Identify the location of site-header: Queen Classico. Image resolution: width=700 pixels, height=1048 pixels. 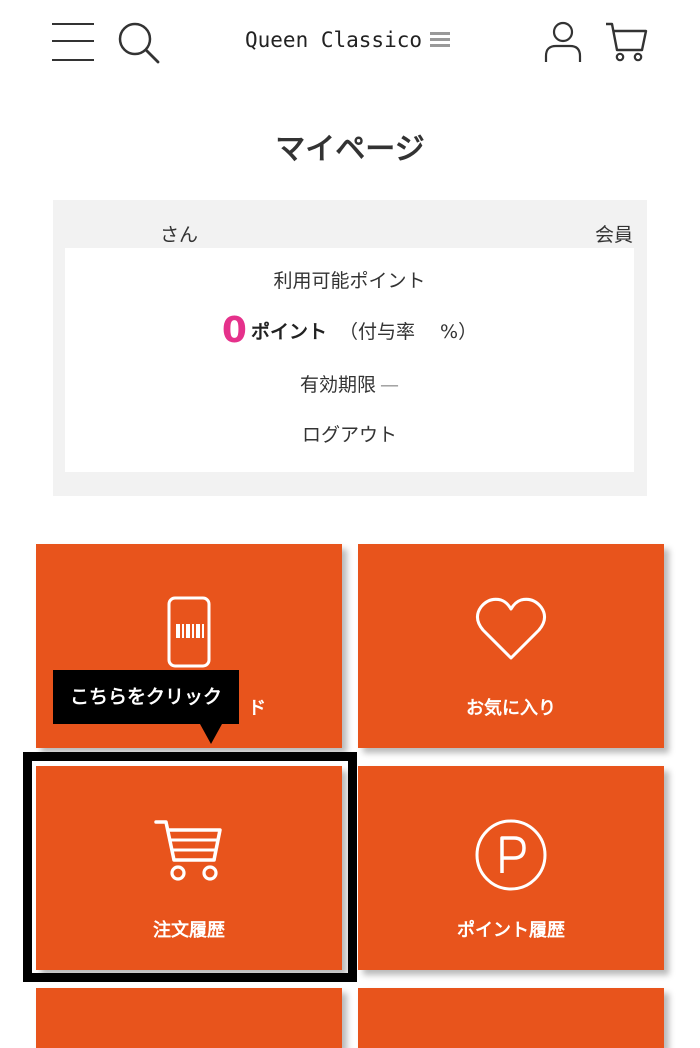
(350, 45).